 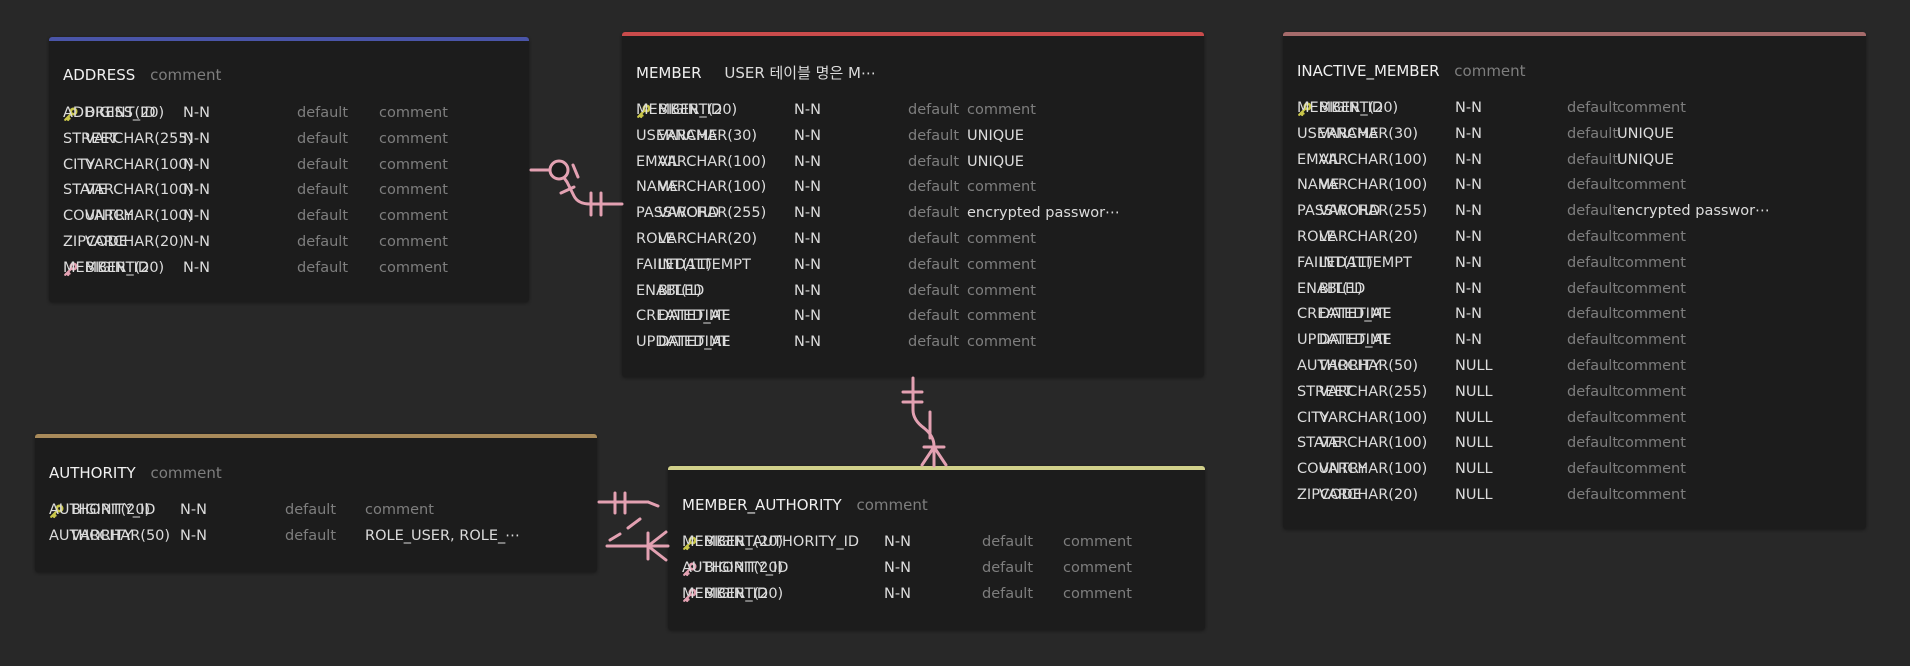 What do you see at coordinates (738, 360) in the screenshot?
I see `relationship-lines` at bounding box center [738, 360].